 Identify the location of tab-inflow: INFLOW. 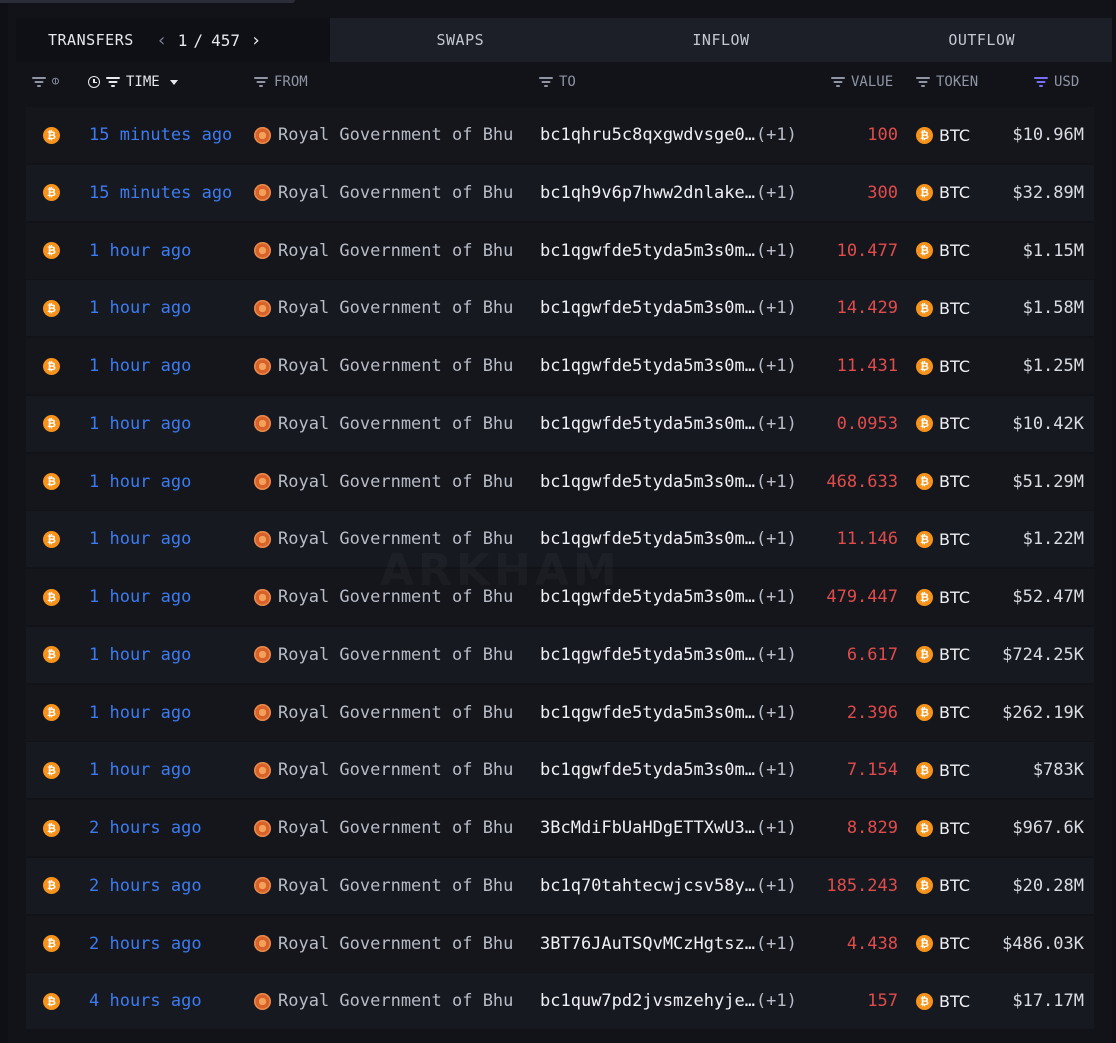
(721, 40).